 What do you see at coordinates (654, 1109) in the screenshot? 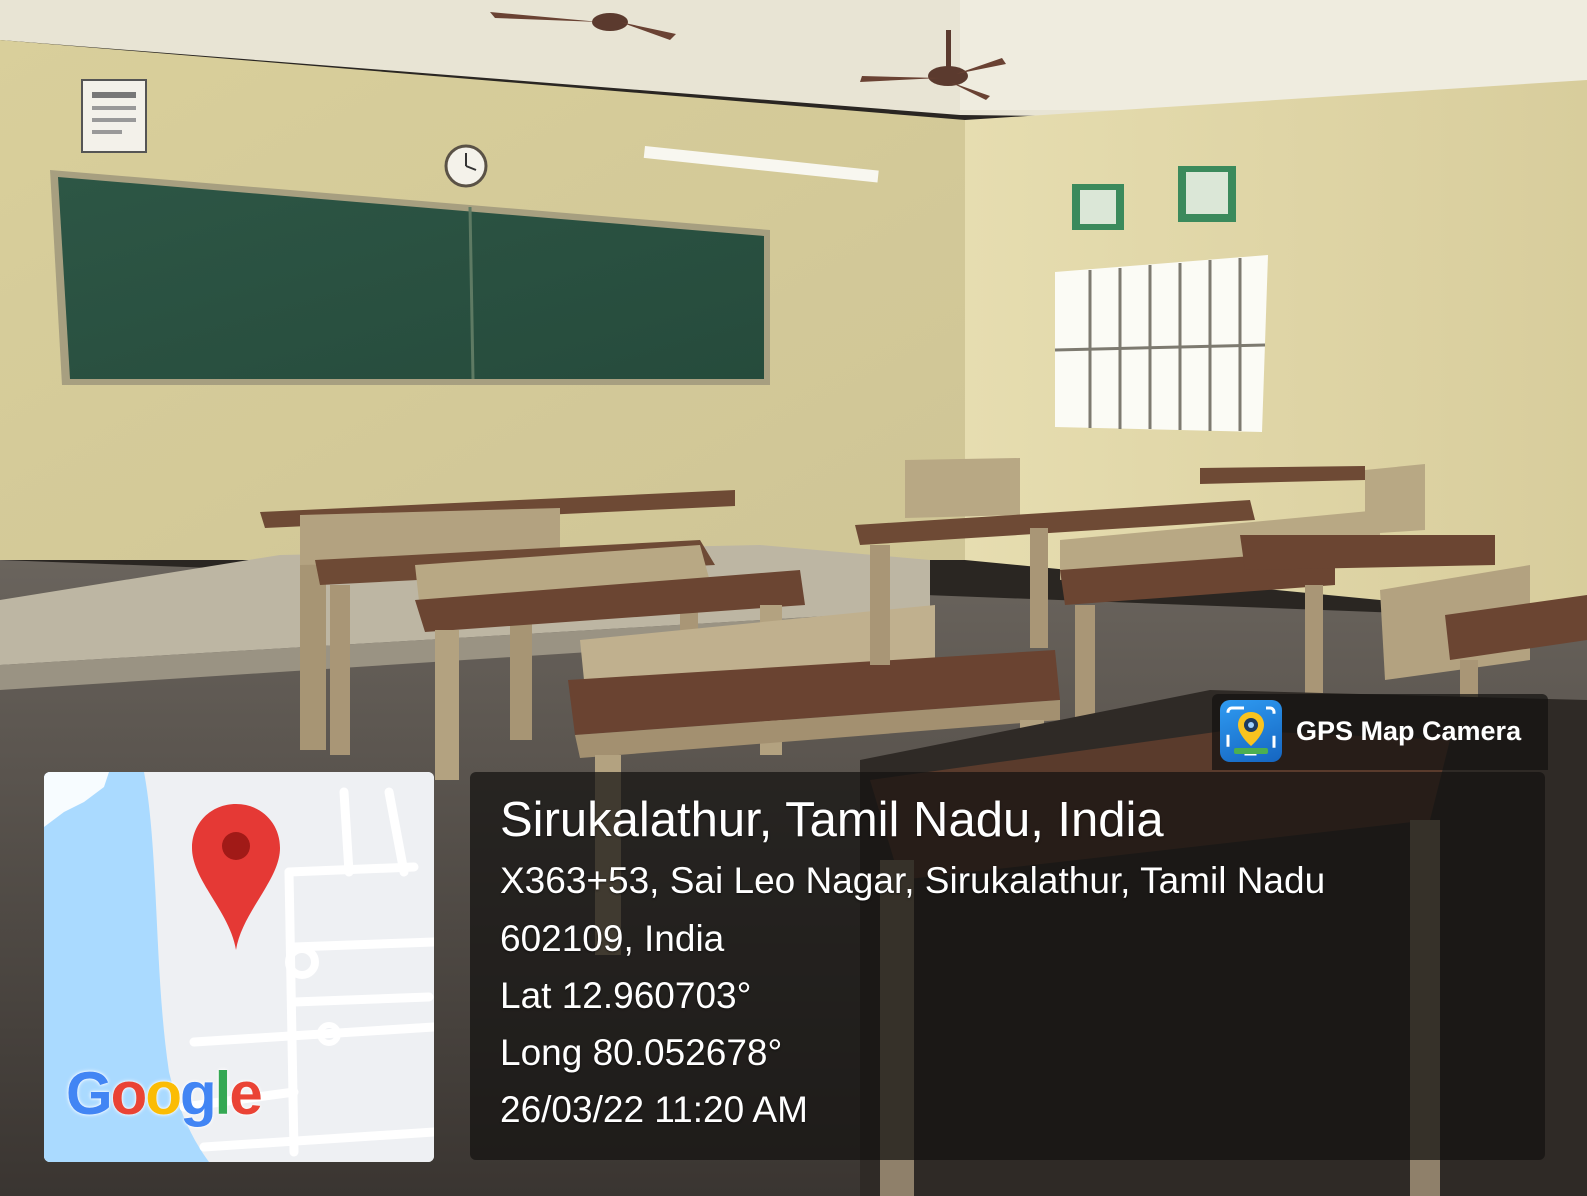
I see `timestamp-text: 26/03/22 11:20 AM` at bounding box center [654, 1109].